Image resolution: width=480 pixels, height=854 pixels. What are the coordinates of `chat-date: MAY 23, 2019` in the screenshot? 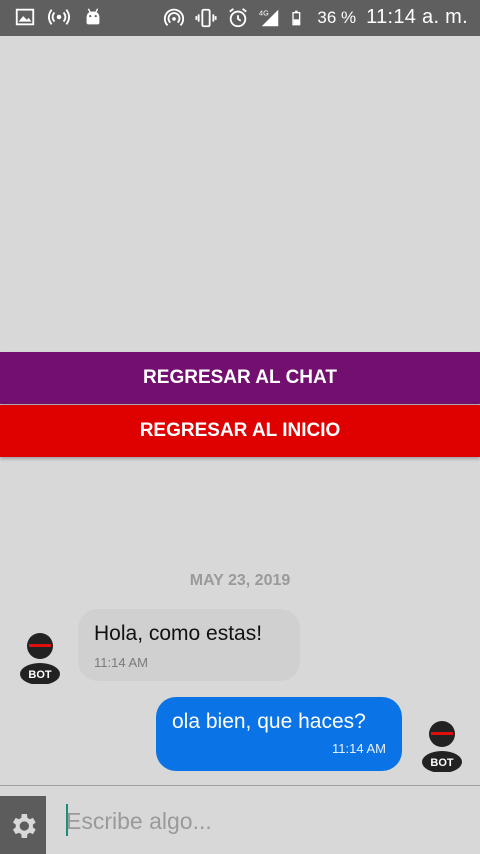 It's located at (240, 580).